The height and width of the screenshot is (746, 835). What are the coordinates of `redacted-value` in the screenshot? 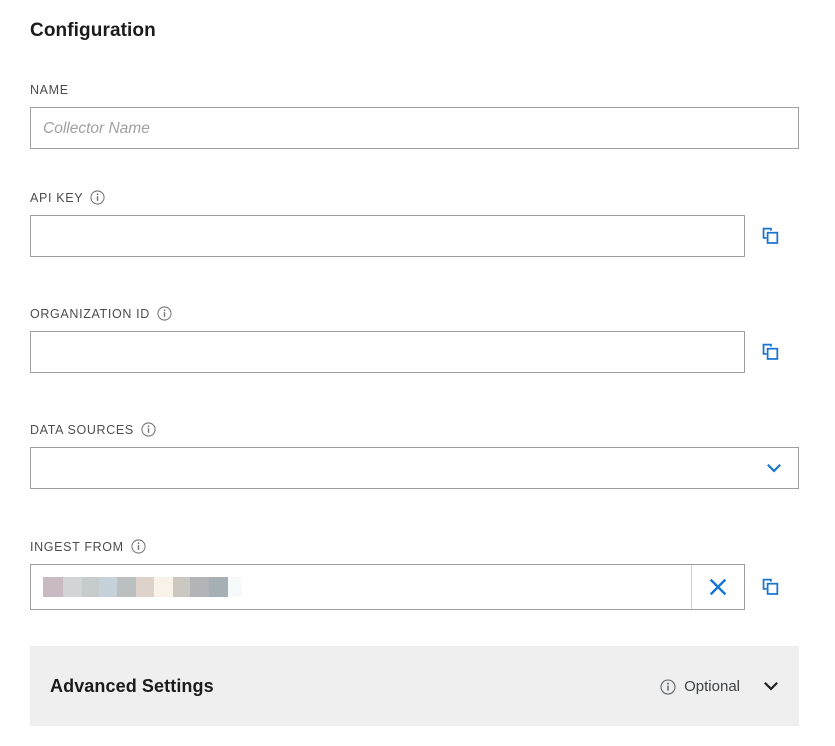 It's located at (142, 587).